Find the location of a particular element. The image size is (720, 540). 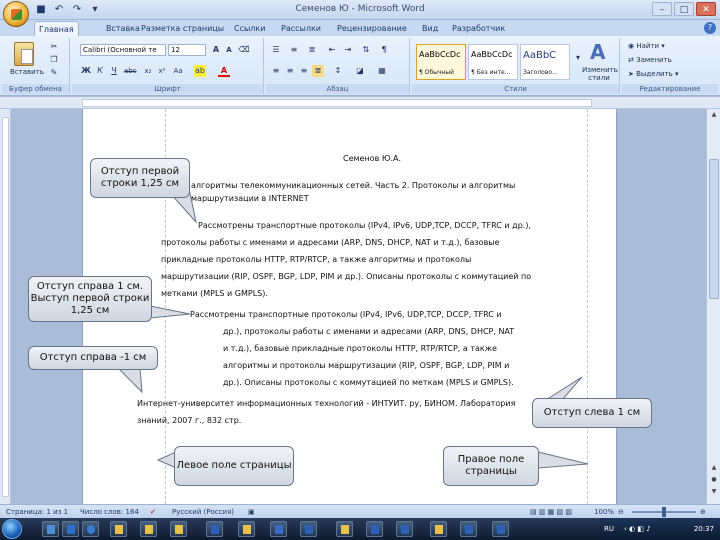

font-name-combo: Calibri (Основной те is located at coordinates (123, 50).